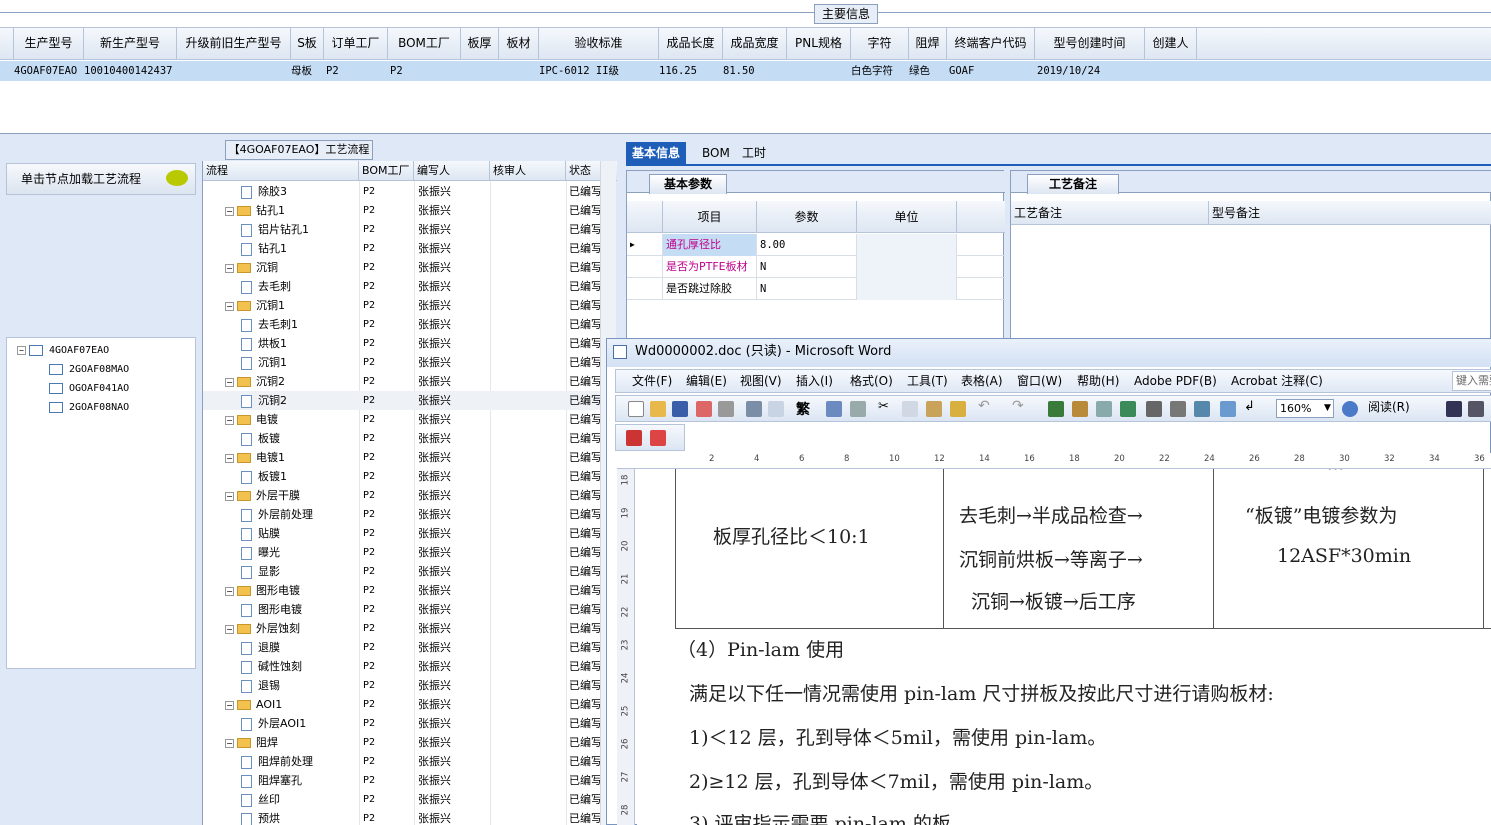 The width and height of the screenshot is (1491, 825). What do you see at coordinates (1471, 381) in the screenshot?
I see `help-search-input: 键入需要` at bounding box center [1471, 381].